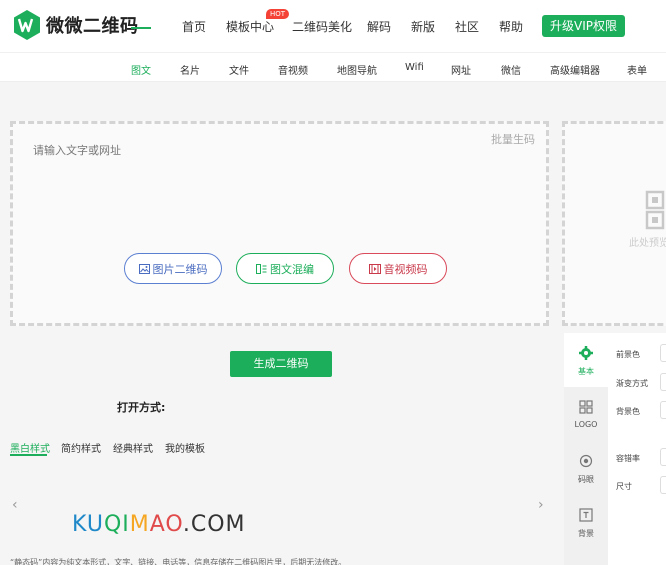 This screenshot has height=565, width=666. What do you see at coordinates (513, 139) in the screenshot?
I see `batch-generate-link: 批量生码` at bounding box center [513, 139].